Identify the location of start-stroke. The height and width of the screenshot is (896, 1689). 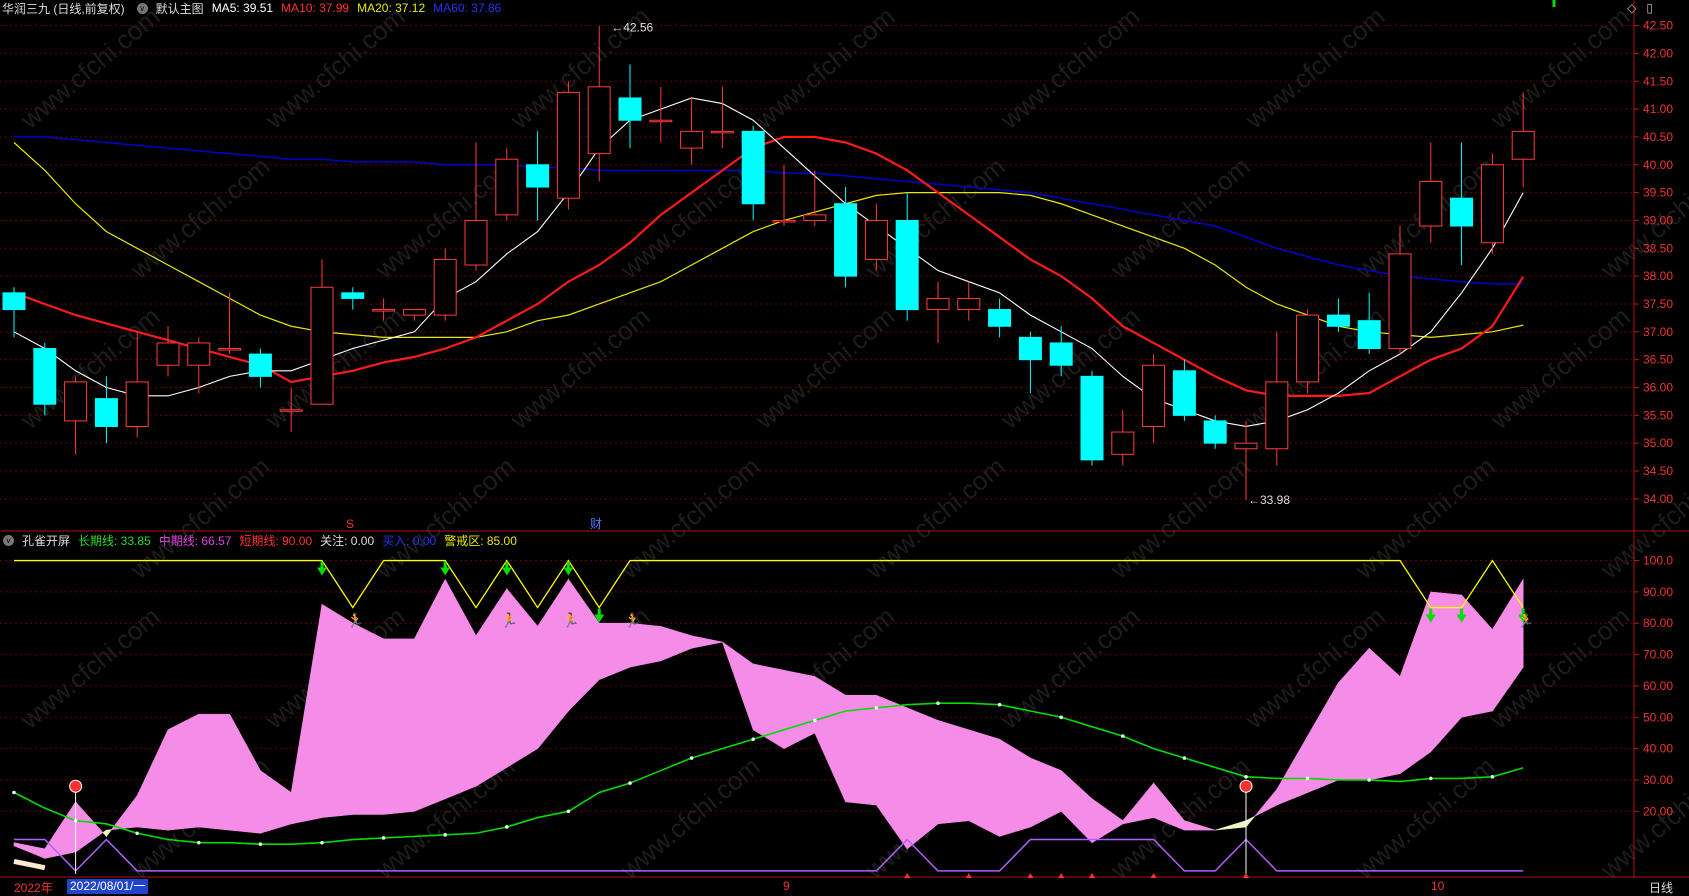
(29, 865).